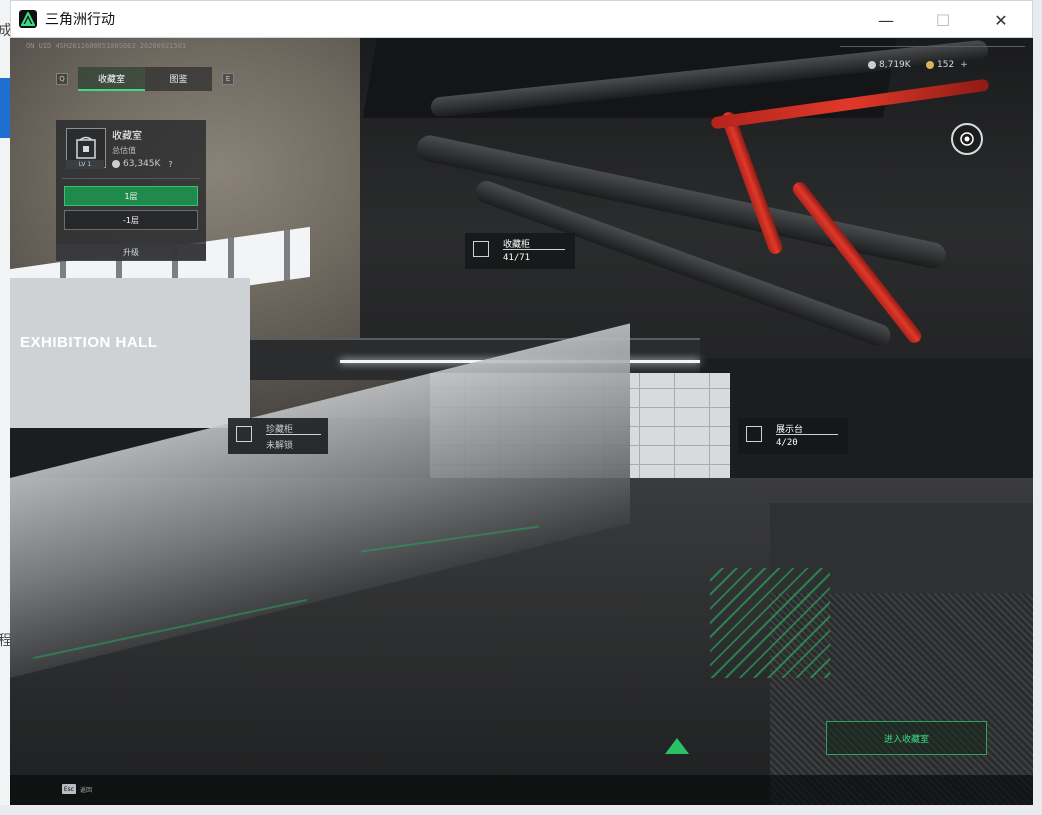 Image resolution: width=1042 pixels, height=815 pixels. Describe the element at coordinates (964, 65) in the screenshot. I see `add-currency-button: +` at that location.